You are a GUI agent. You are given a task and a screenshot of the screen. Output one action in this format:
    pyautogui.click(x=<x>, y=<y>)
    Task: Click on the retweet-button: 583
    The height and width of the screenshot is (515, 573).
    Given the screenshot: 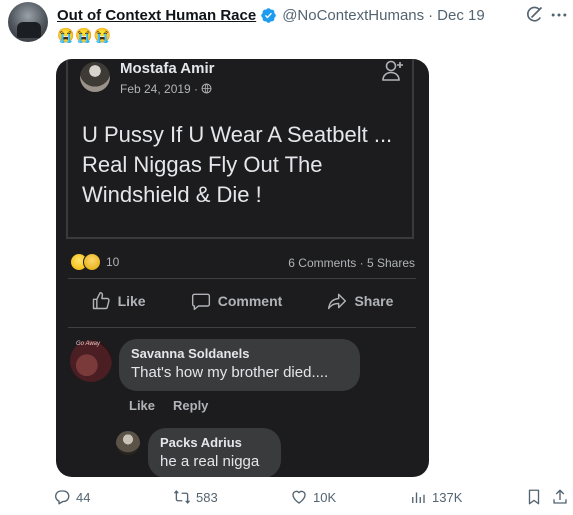 What is the action you would take?
    pyautogui.click(x=195, y=497)
    